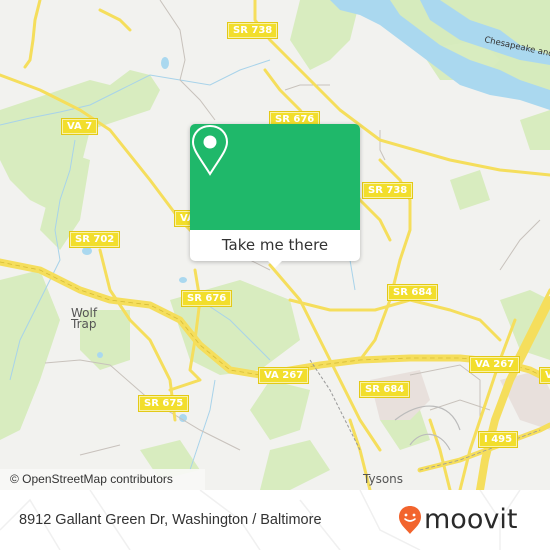 The width and height of the screenshot is (550, 550). Describe the element at coordinates (471, 519) in the screenshot. I see `moovit-wordmark: moovit` at that location.